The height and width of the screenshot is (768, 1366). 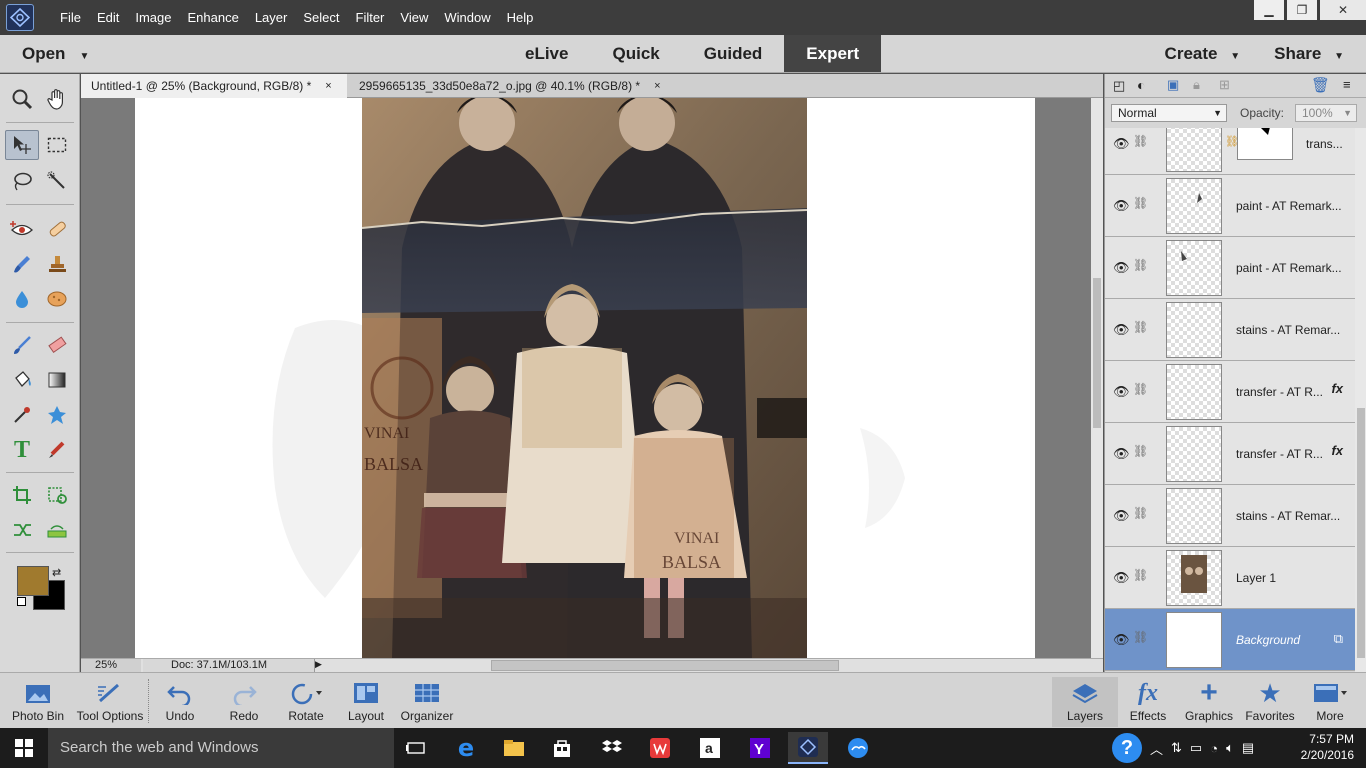 I want to click on type-tool-icon: T, so click(x=22, y=450).